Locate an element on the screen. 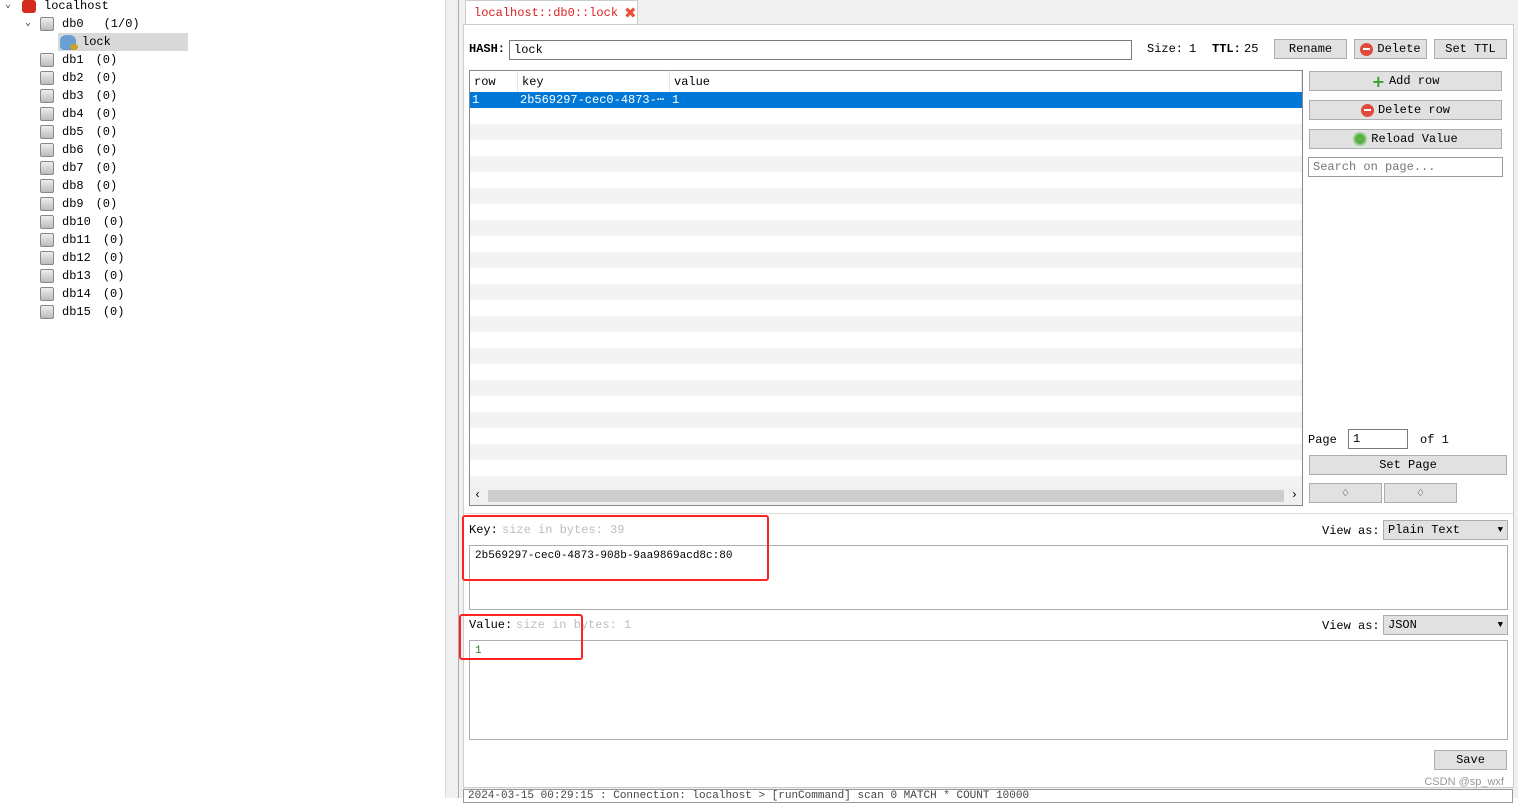 This screenshot has height=803, width=1518. db-name: db13 is located at coordinates (76, 276).